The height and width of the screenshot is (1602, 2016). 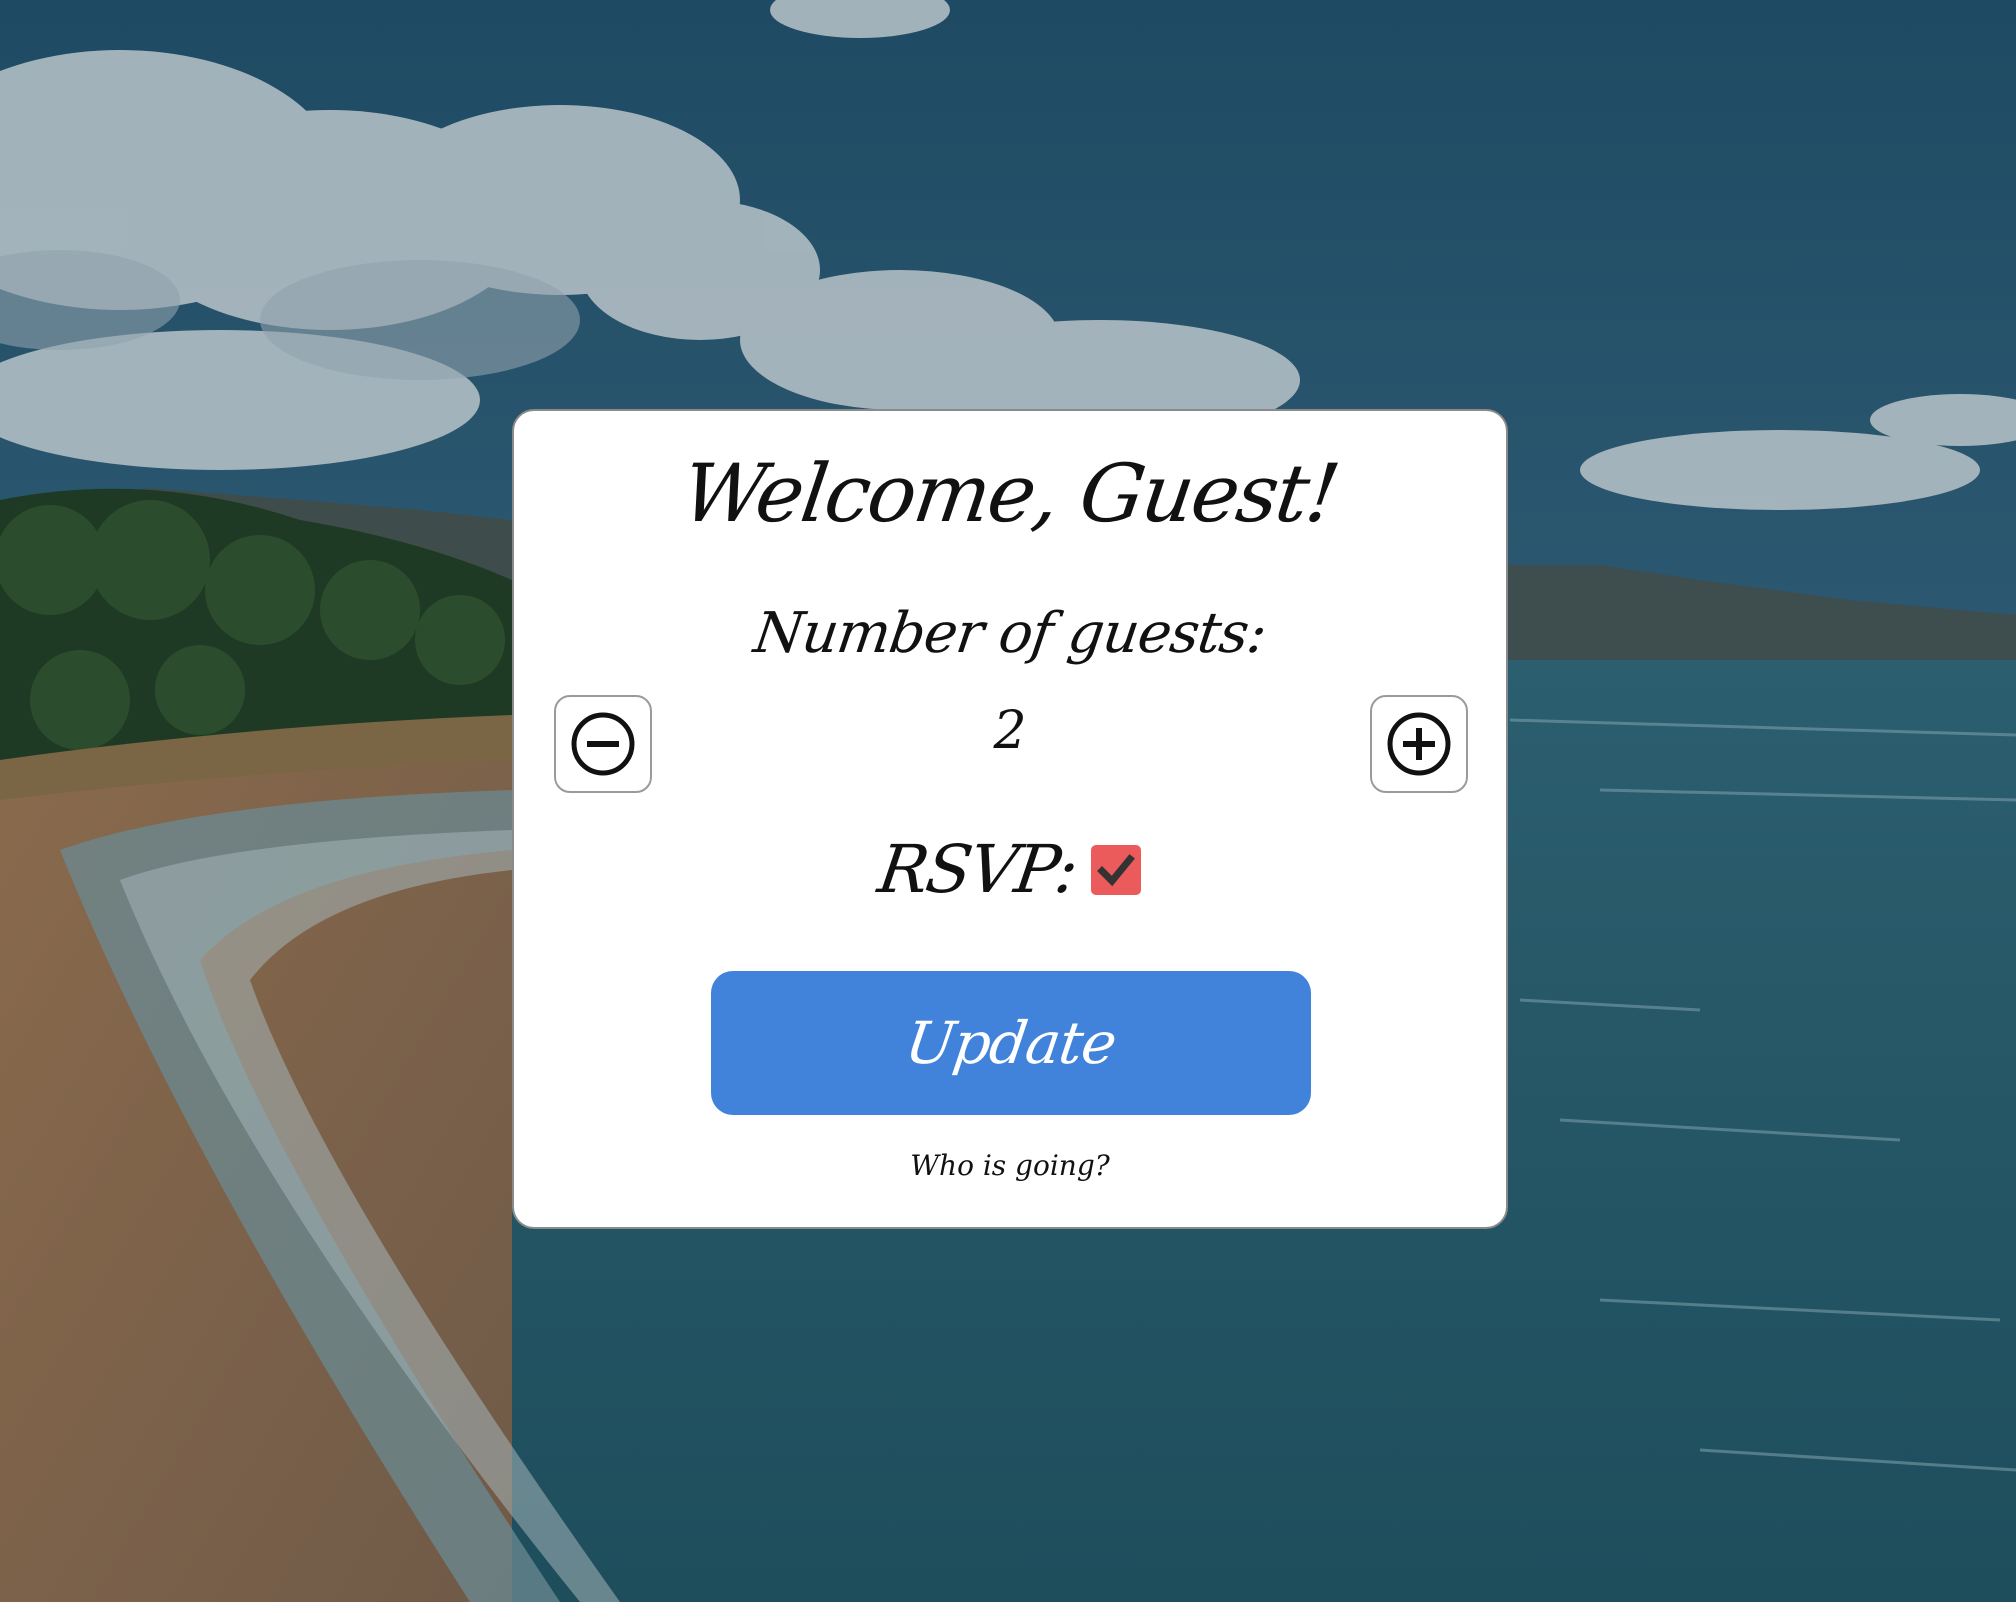 I want to click on rsvp-row: RSVP:, so click(x=1010, y=869).